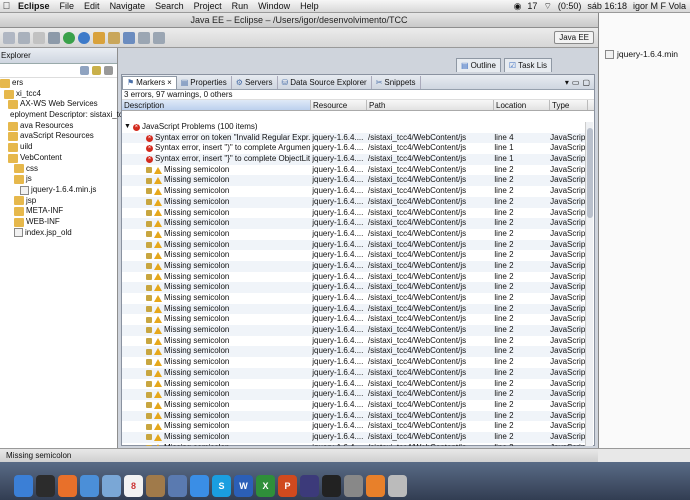  What do you see at coordinates (532, 6) in the screenshot?
I see `download-count: 17` at bounding box center [532, 6].